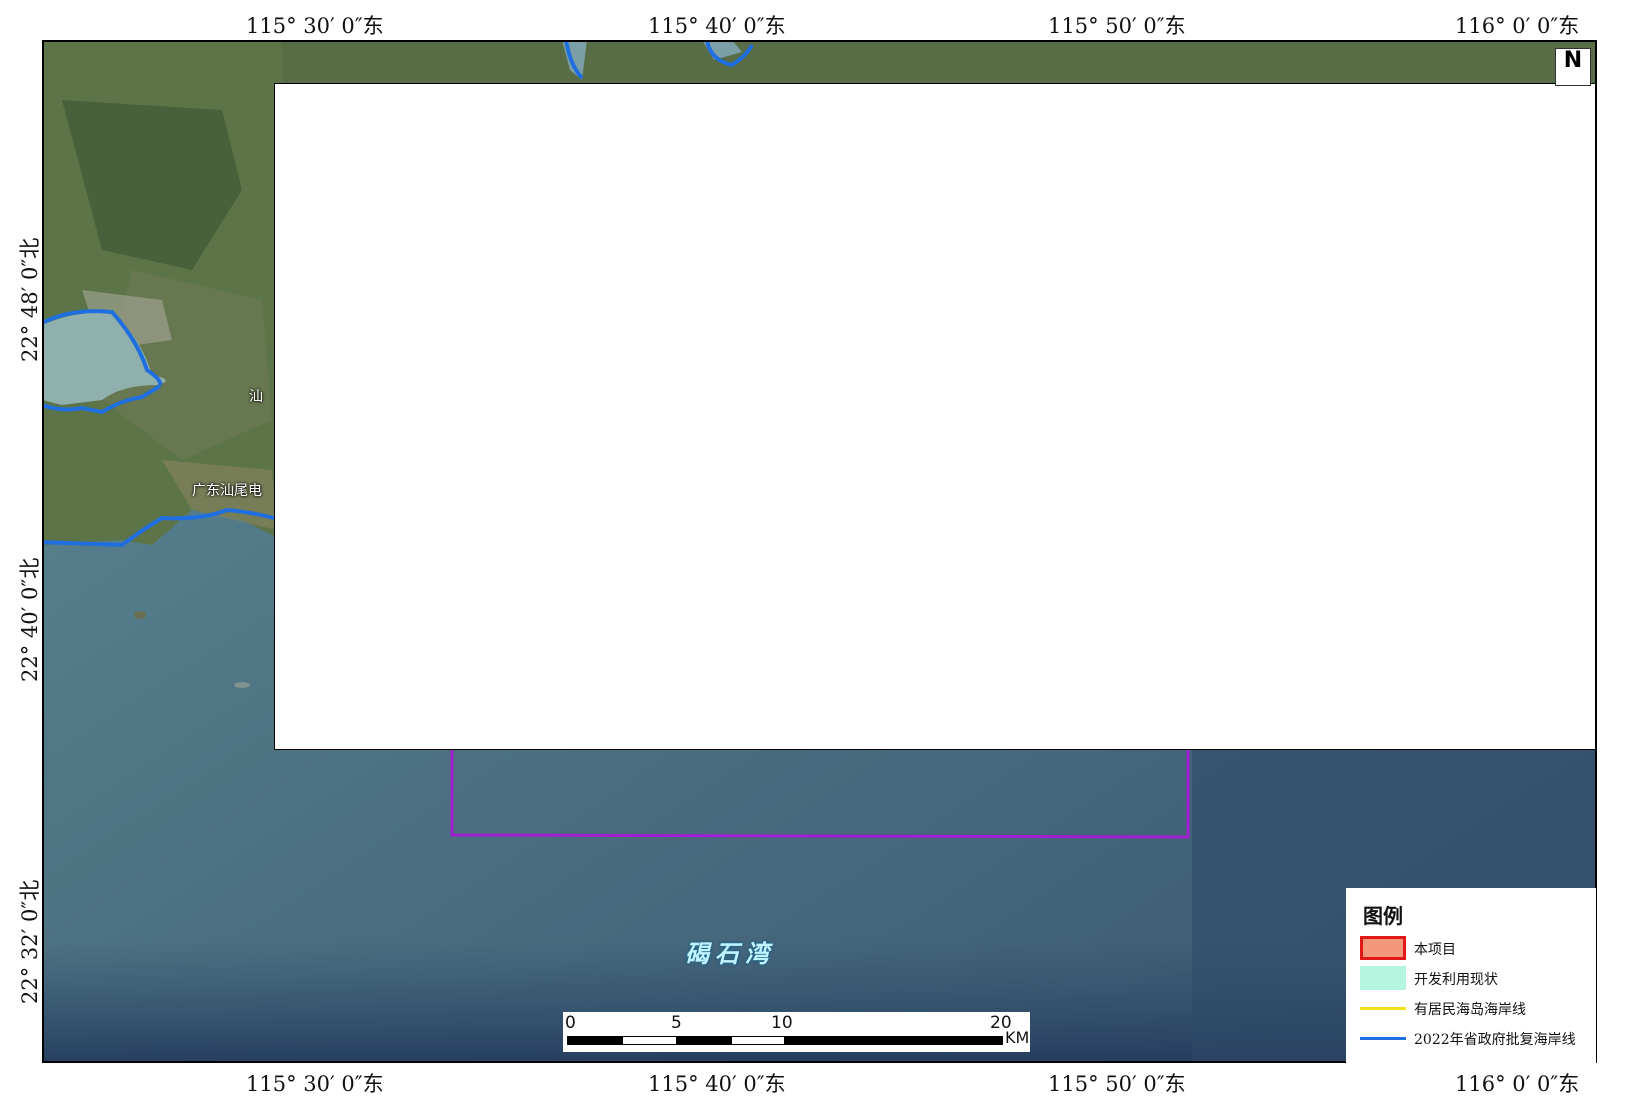 The image size is (1626, 1098). Describe the element at coordinates (570, 1023) in the screenshot. I see `scale-number-0: 0` at that location.